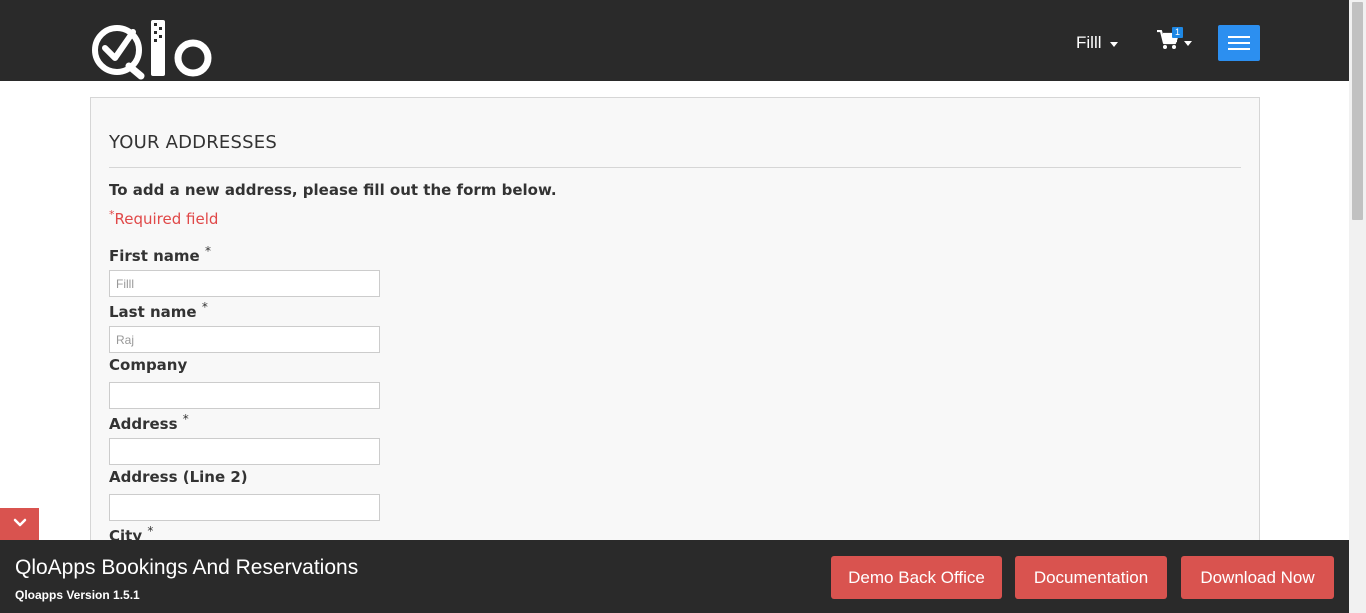 This screenshot has width=1366, height=613. I want to click on required-field-note: *Required field, so click(163, 218).